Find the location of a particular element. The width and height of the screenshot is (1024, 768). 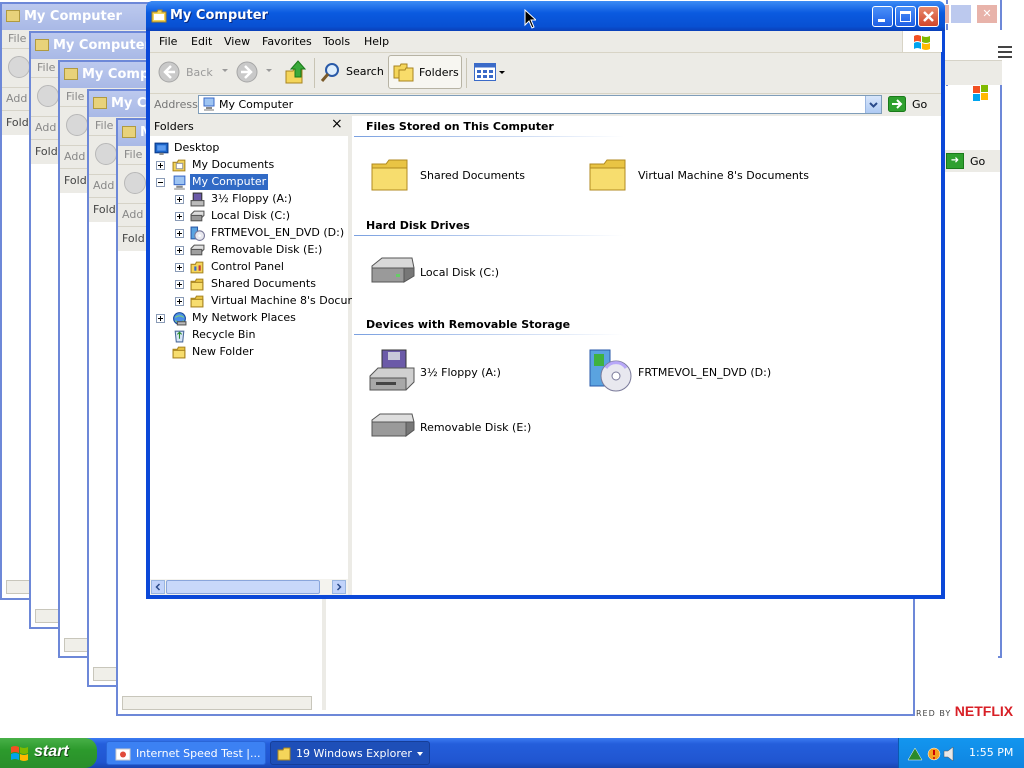

hamburger-menu-icon is located at coordinates (1005, 52).